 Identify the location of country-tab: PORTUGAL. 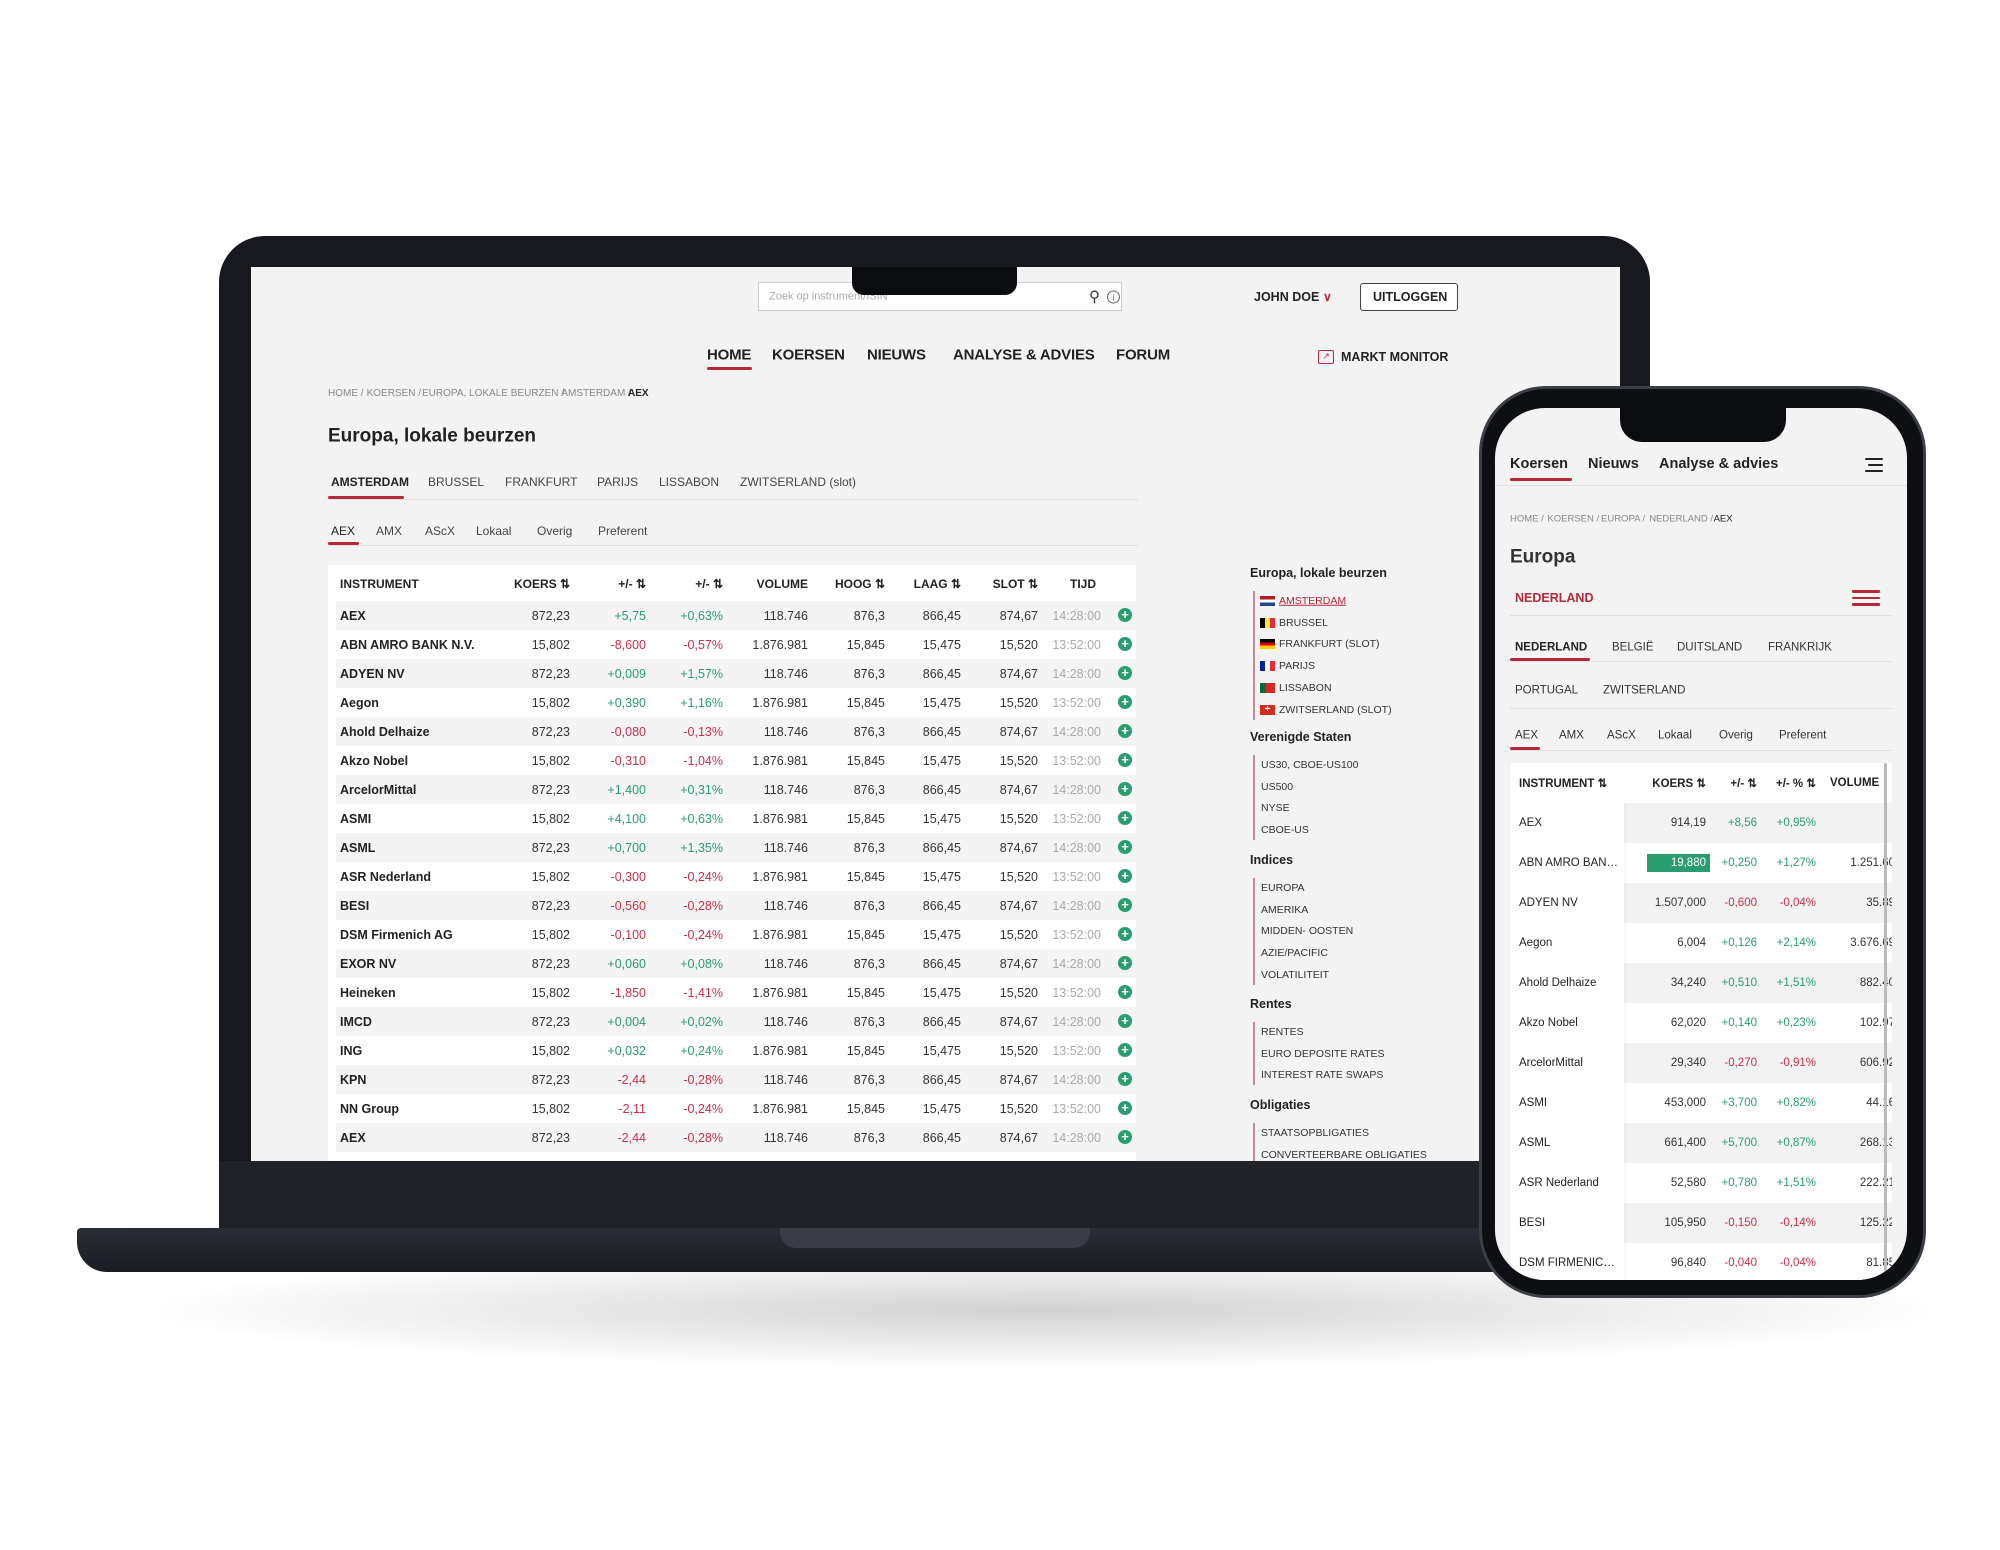
(1546, 691).